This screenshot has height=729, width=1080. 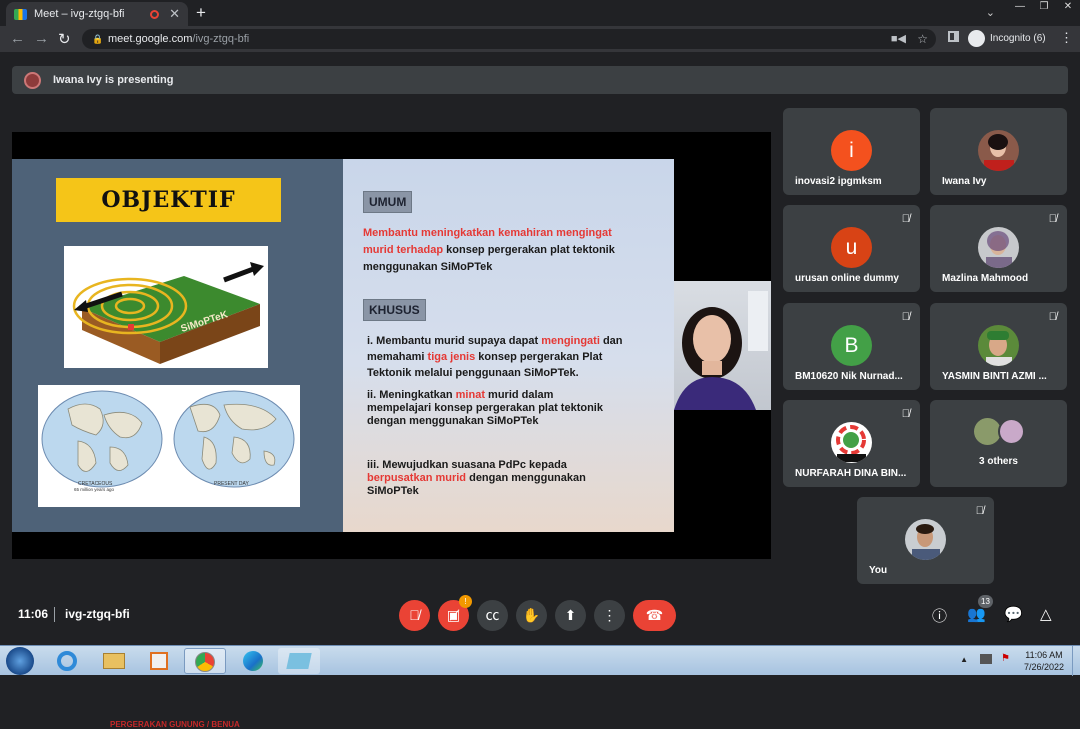 What do you see at coordinates (467, 465) in the screenshot?
I see `point-3-a: iii. Mewujudkan suasana PdPc kepada` at bounding box center [467, 465].